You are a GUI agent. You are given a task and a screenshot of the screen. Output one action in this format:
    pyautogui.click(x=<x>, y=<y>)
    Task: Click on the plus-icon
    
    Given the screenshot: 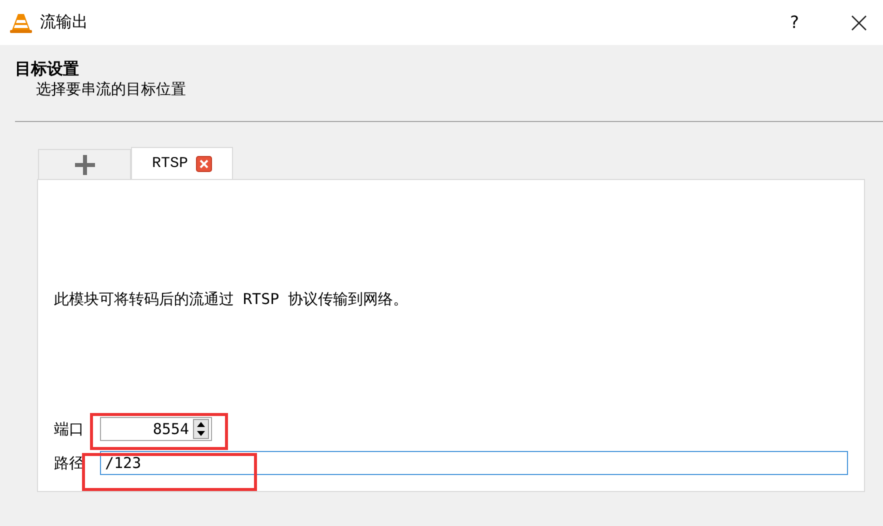 What is the action you would take?
    pyautogui.click(x=84, y=164)
    